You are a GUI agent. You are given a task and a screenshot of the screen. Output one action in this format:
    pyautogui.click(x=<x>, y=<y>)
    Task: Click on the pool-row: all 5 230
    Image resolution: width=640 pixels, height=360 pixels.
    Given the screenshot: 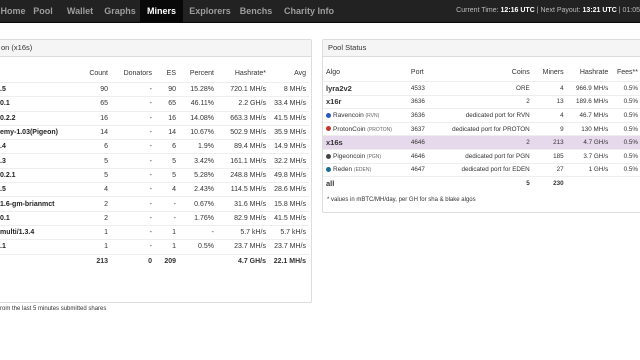 What is the action you would take?
    pyautogui.click(x=481, y=183)
    